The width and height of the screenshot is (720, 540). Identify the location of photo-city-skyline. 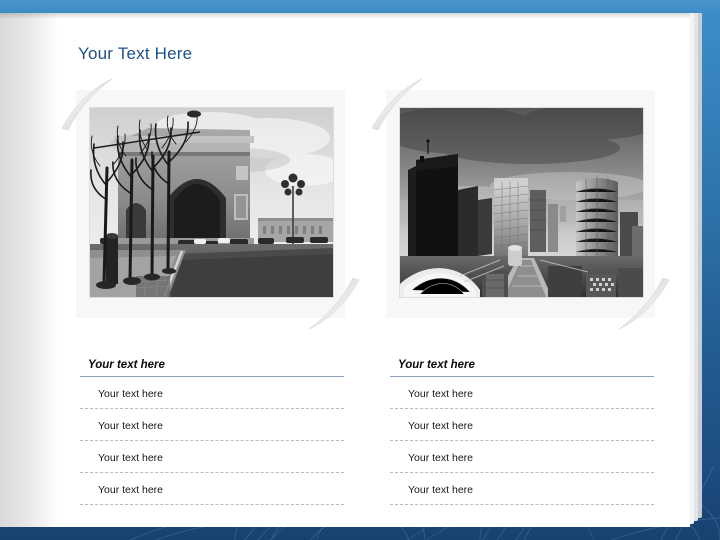
(521, 202).